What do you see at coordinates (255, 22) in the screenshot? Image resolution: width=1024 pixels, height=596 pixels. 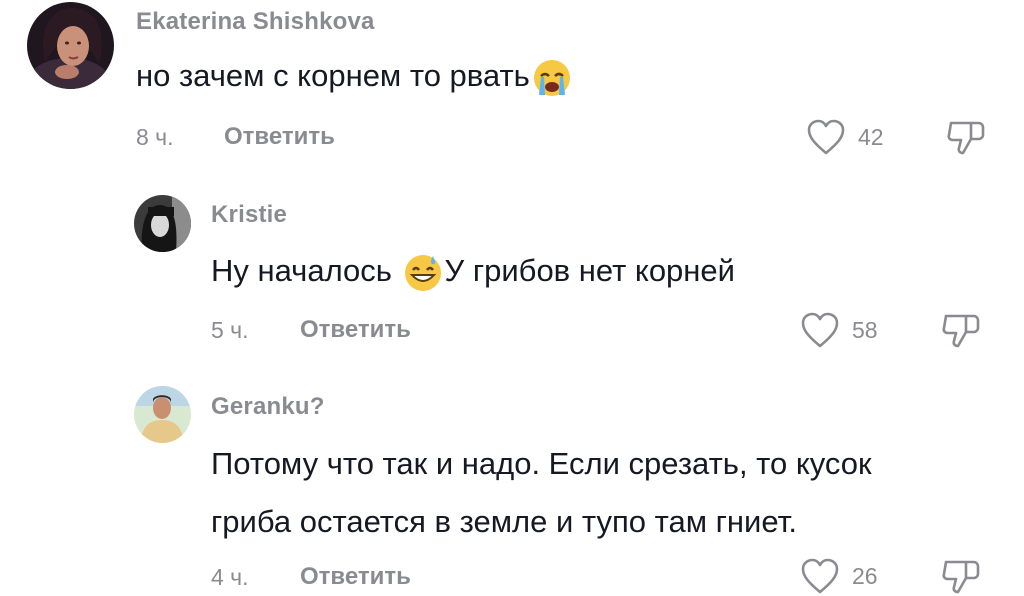 I see `comment-username: Ekaterina Shishkova` at bounding box center [255, 22].